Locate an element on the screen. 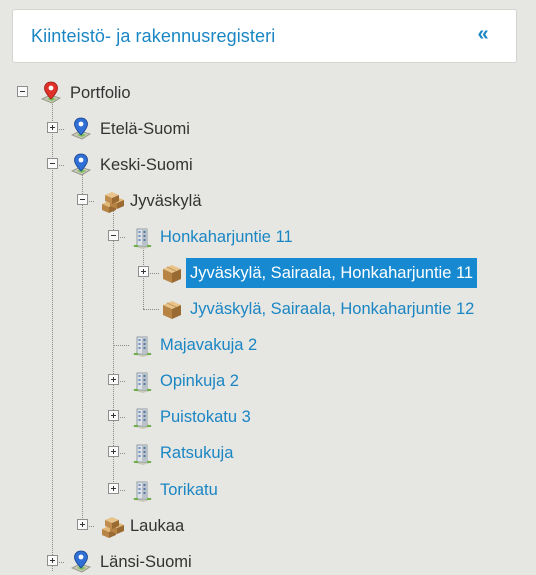 The image size is (536, 575). tree-node-laukaa: Laukaa is located at coordinates (200, 526).